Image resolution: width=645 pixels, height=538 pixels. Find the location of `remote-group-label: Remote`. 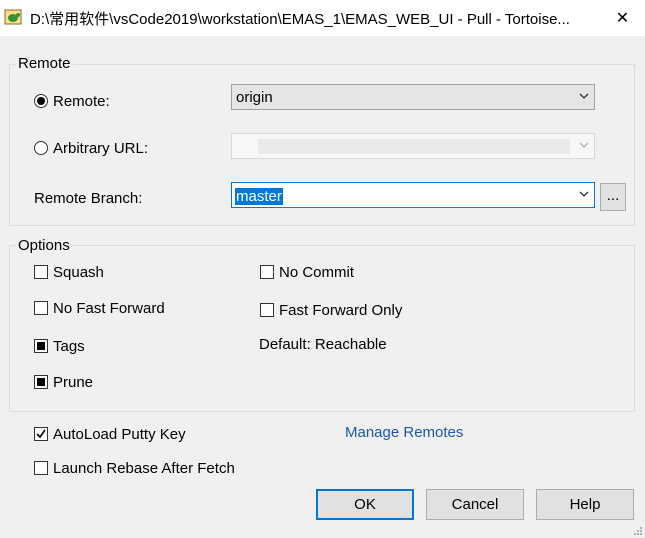

remote-group-label: Remote is located at coordinates (44, 63).